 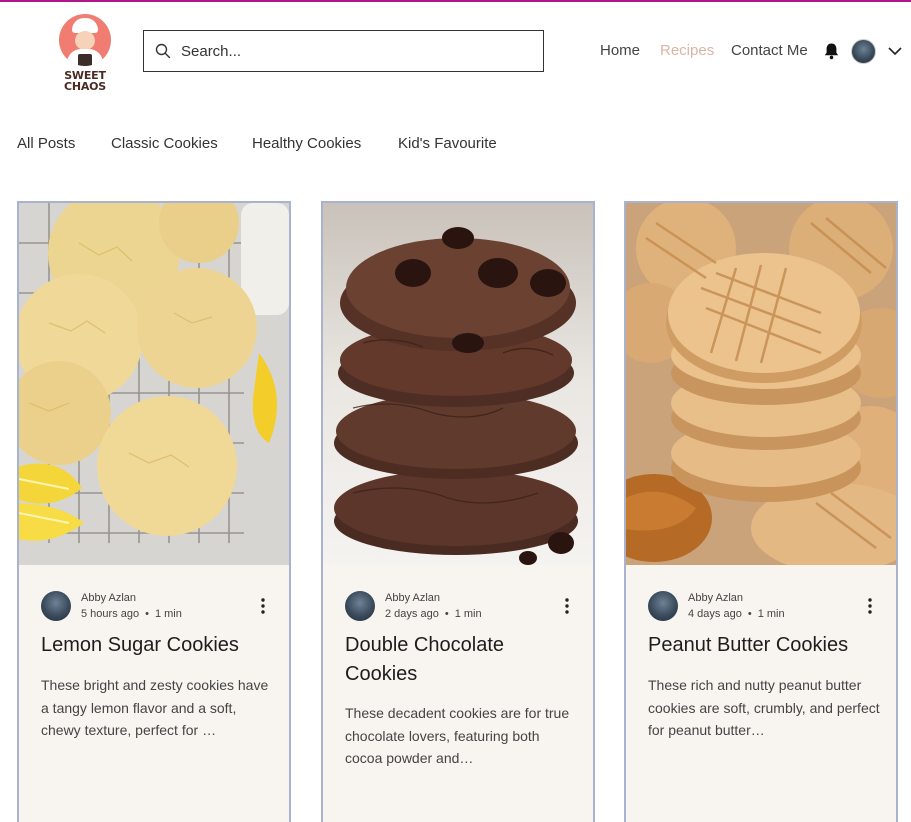 I want to click on post-title: Double Chocolate Cookies, so click(x=461, y=660).